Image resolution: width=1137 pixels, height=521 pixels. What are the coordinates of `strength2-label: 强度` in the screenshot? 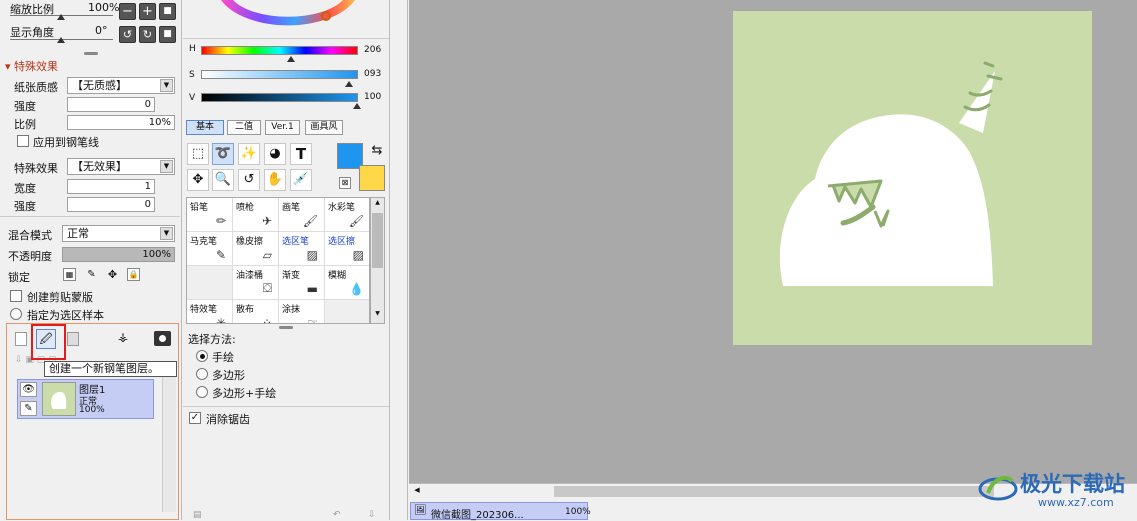 It's located at (25, 206).